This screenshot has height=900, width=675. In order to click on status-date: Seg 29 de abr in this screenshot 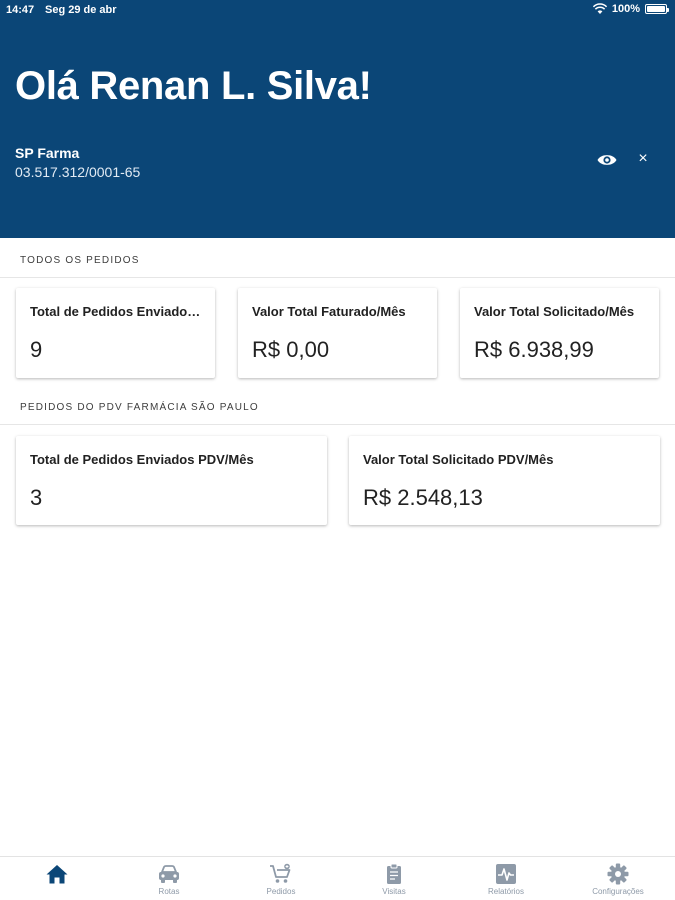, I will do `click(81, 10)`.